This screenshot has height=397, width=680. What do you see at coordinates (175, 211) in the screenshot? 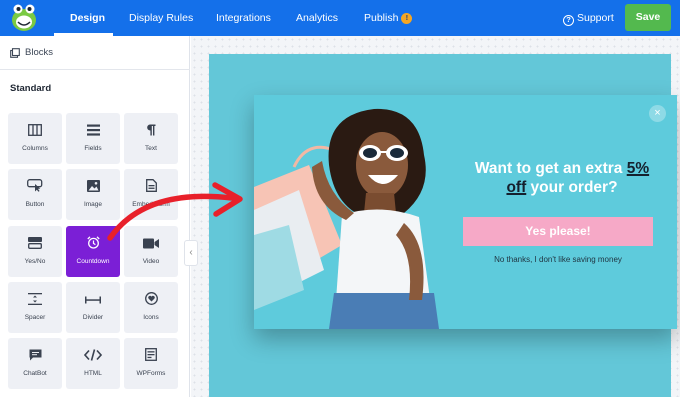
I see `annotation-arrow-icon` at bounding box center [175, 211].